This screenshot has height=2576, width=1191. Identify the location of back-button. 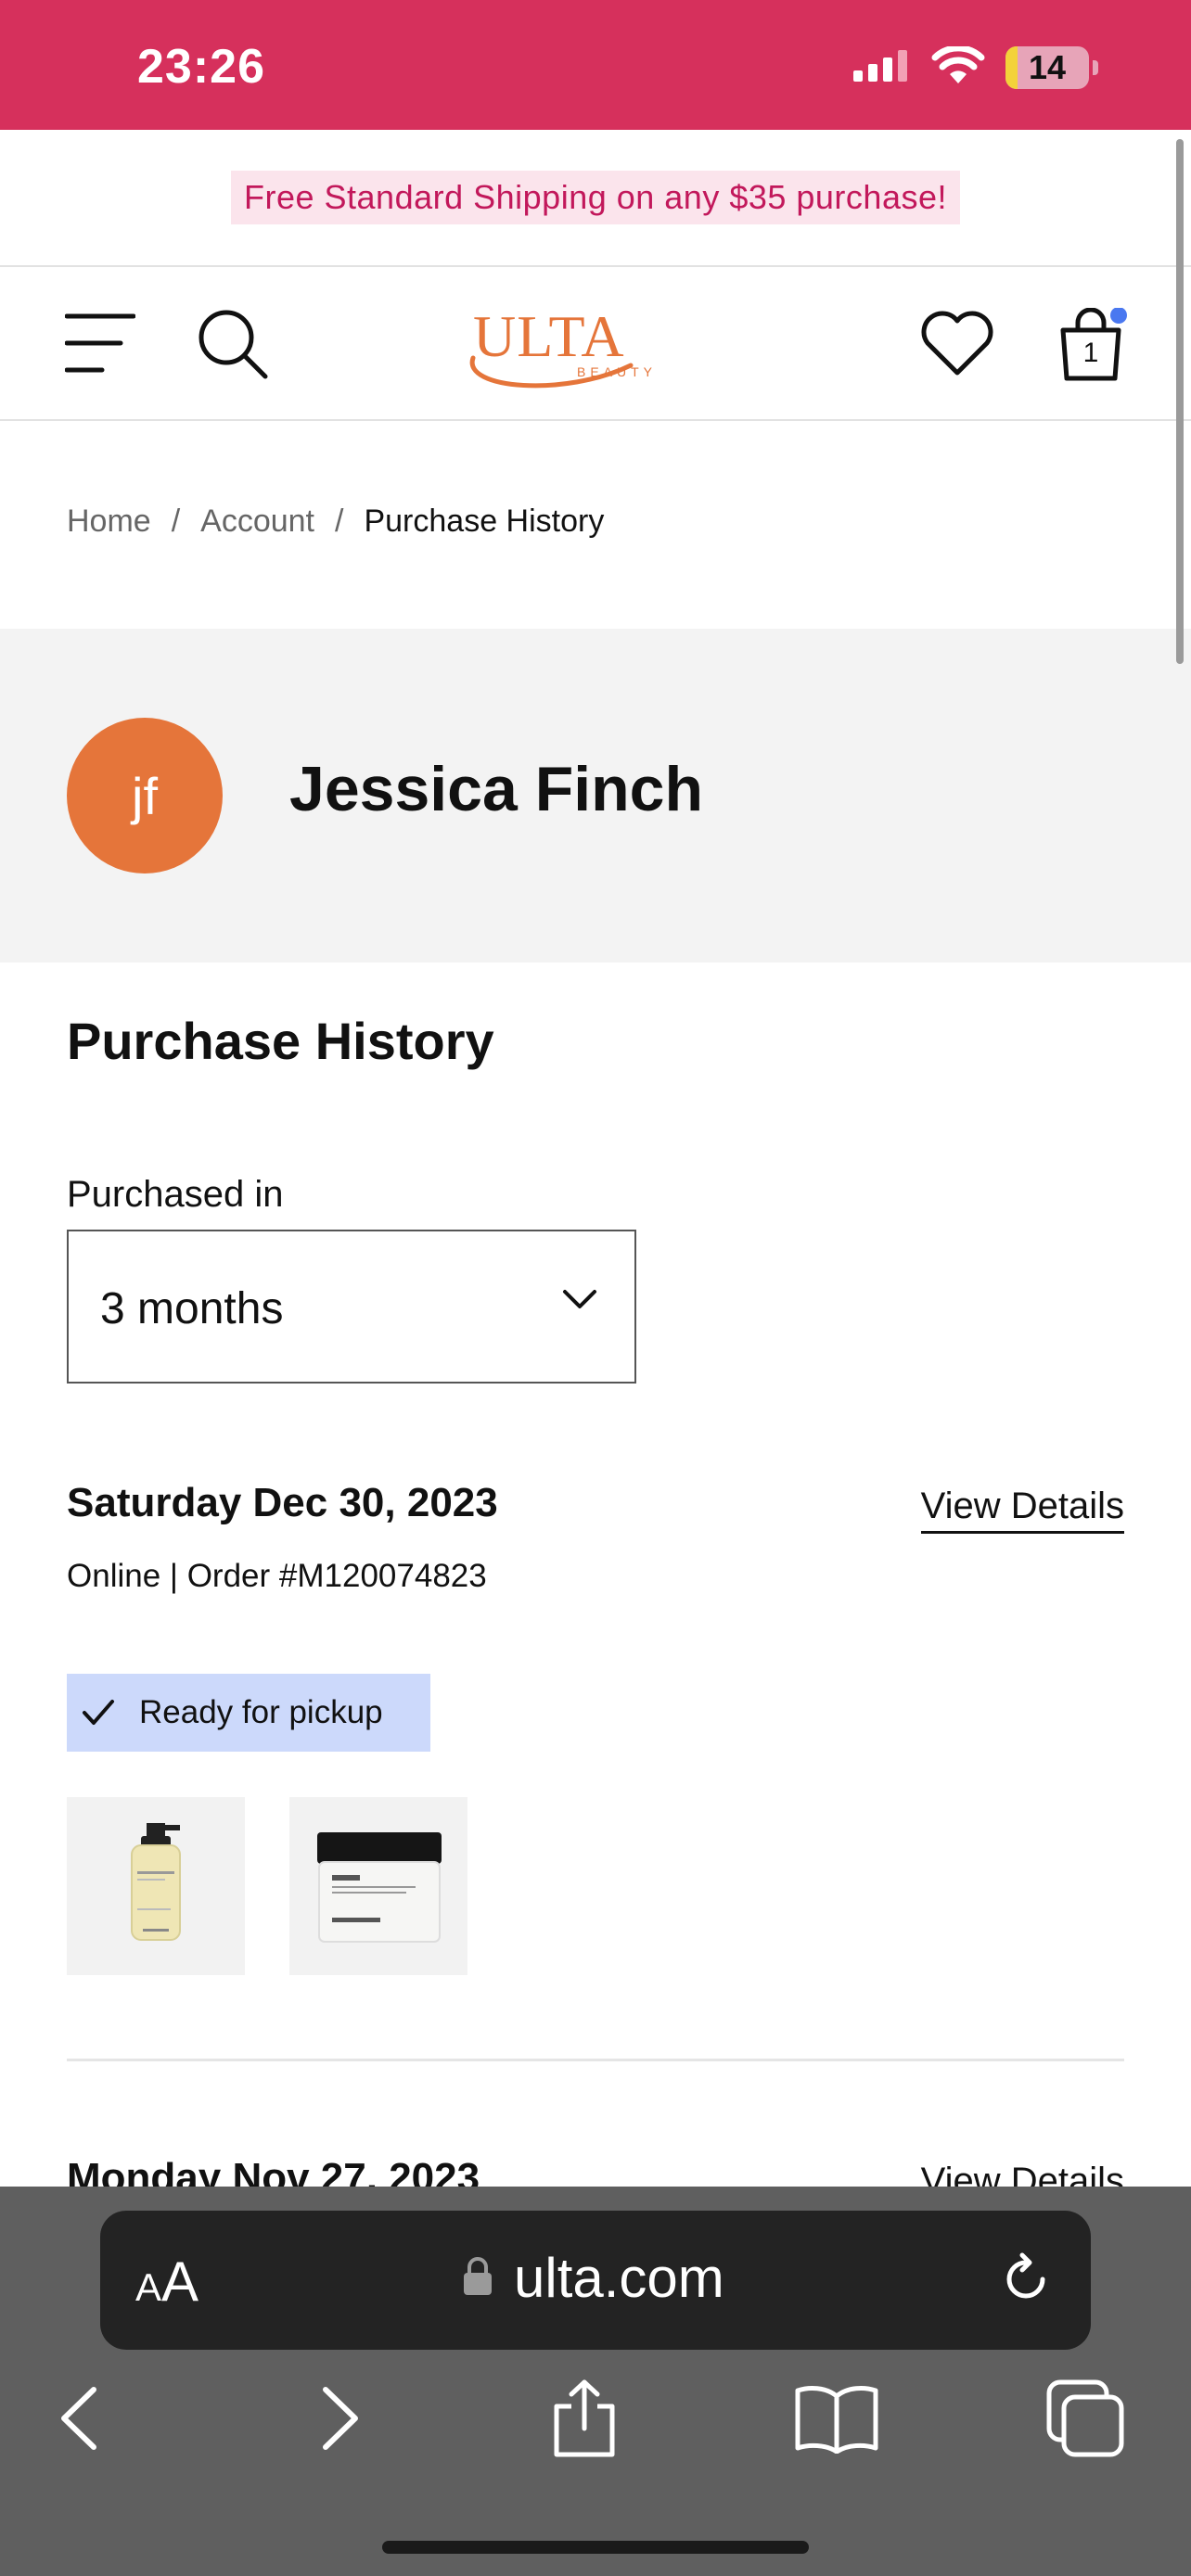
(79, 2420).